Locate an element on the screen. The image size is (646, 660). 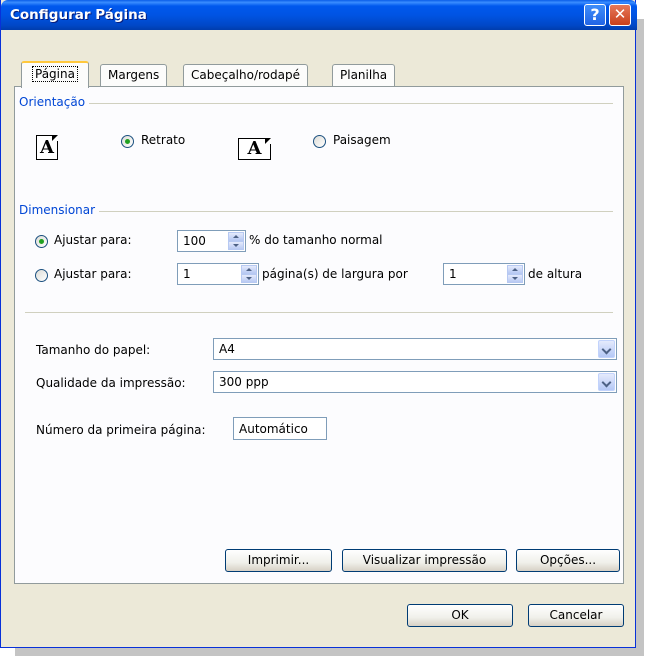
portrait-page-icon: A is located at coordinates (47, 147).